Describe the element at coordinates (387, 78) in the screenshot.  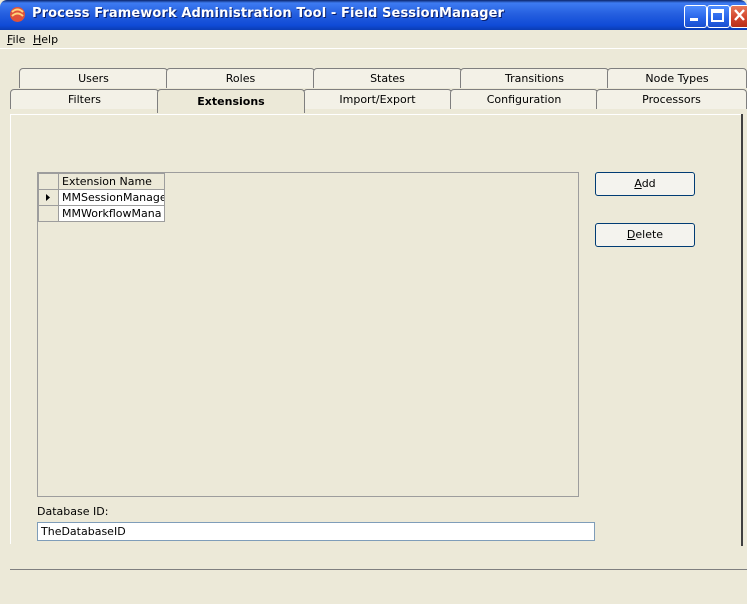
I see `tab-states: States` at that location.